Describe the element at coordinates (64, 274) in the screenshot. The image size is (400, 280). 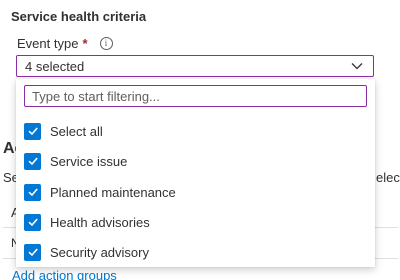
I see `add-action-groups-link: Add action groups` at that location.